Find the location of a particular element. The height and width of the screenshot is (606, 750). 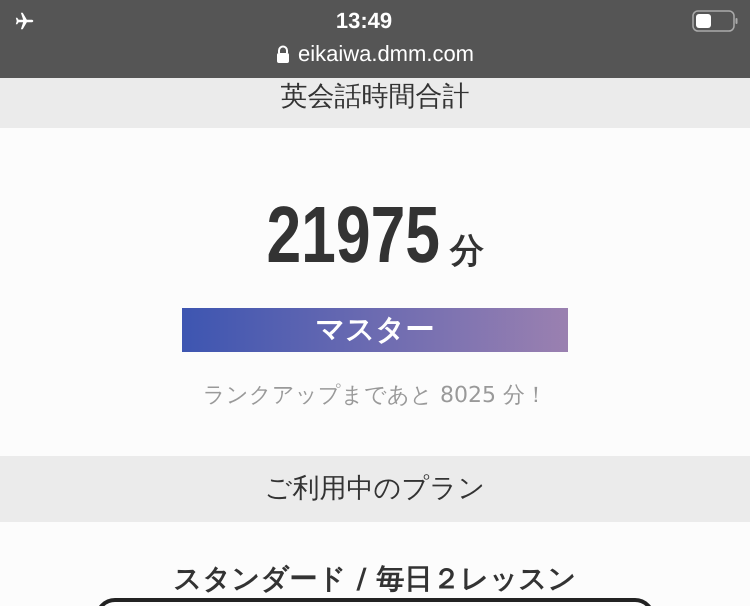

url-text: eikaiwa.dmm.com is located at coordinates (386, 54).